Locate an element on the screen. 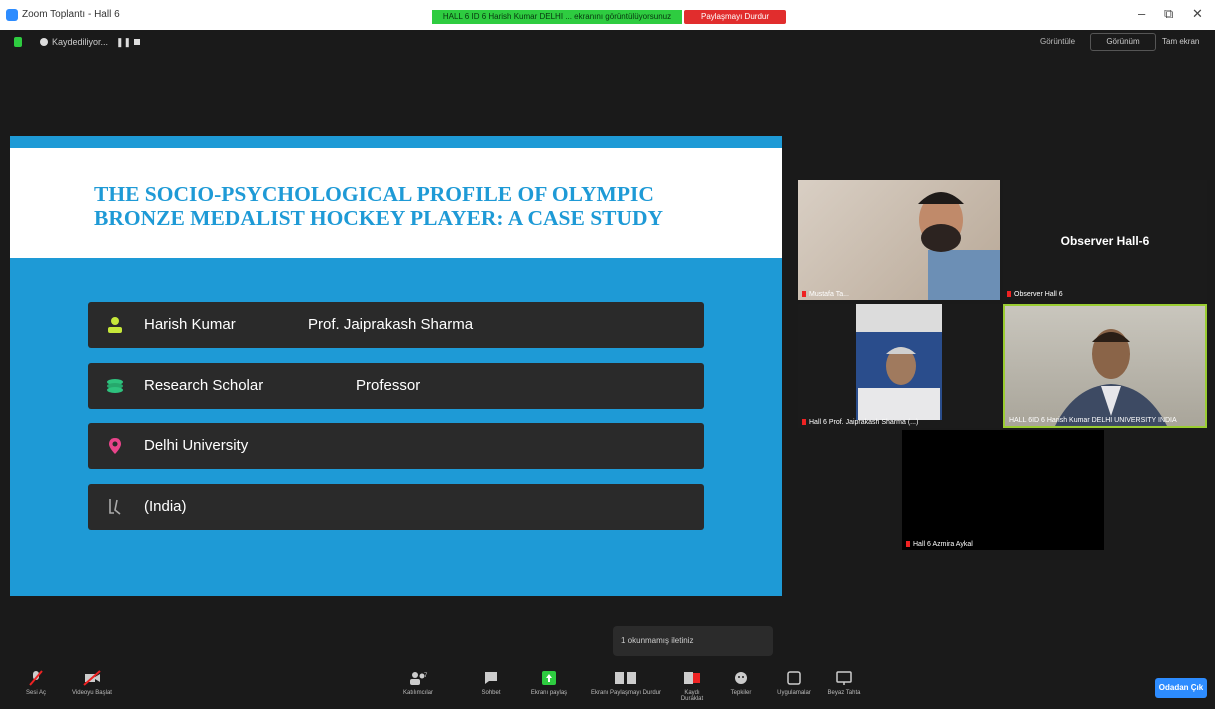 The width and height of the screenshot is (1215, 709). view-label: Görüntüle is located at coordinates (1058, 41).